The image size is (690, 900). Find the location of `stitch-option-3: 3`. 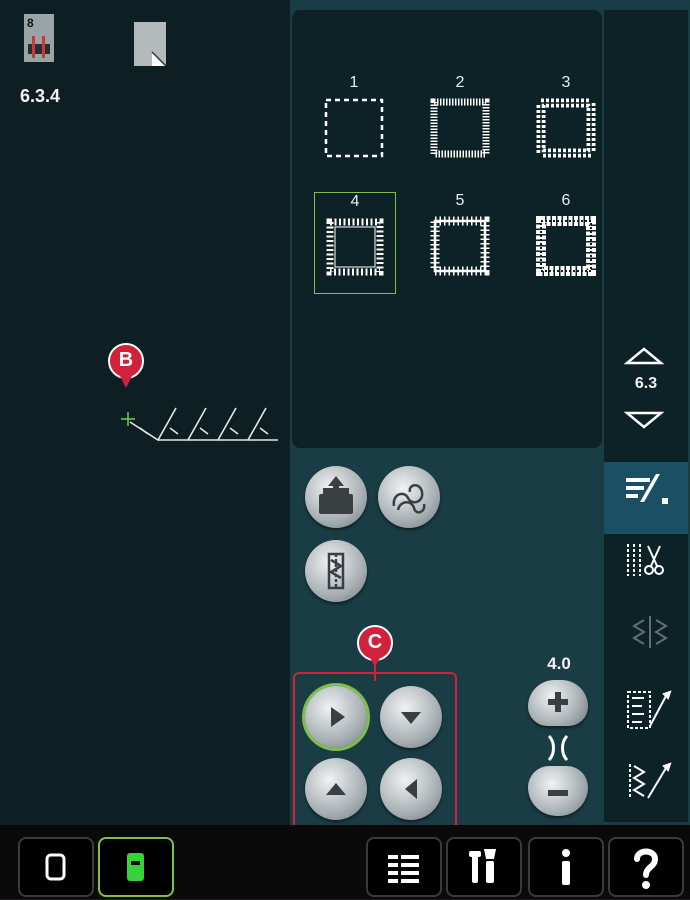

stitch-option-3: 3 is located at coordinates (566, 124).